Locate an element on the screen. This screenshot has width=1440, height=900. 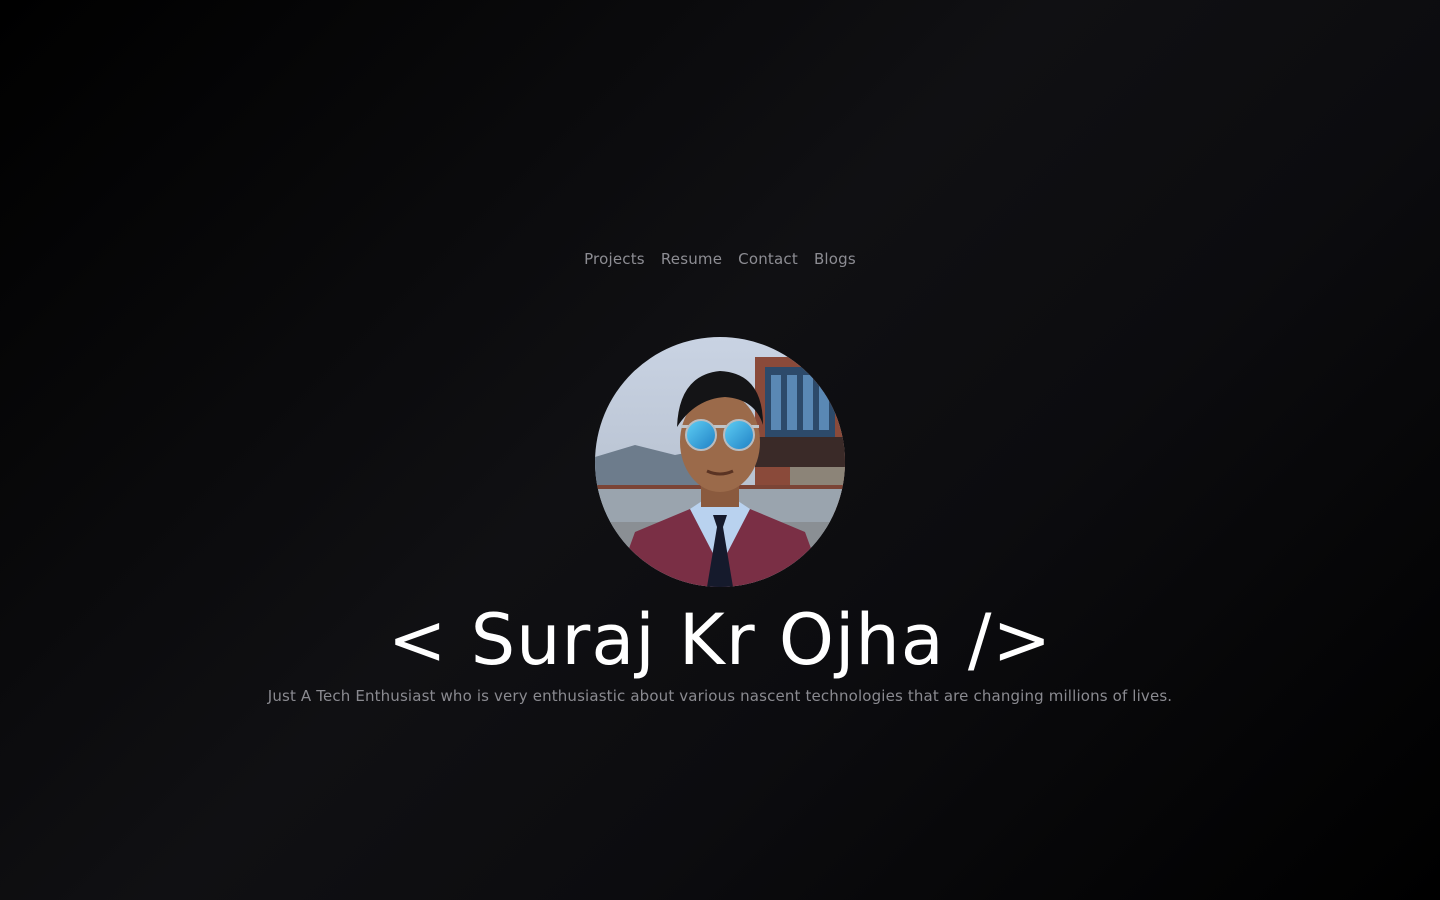
nav-link-blogs: Blogs is located at coordinates (835, 259).